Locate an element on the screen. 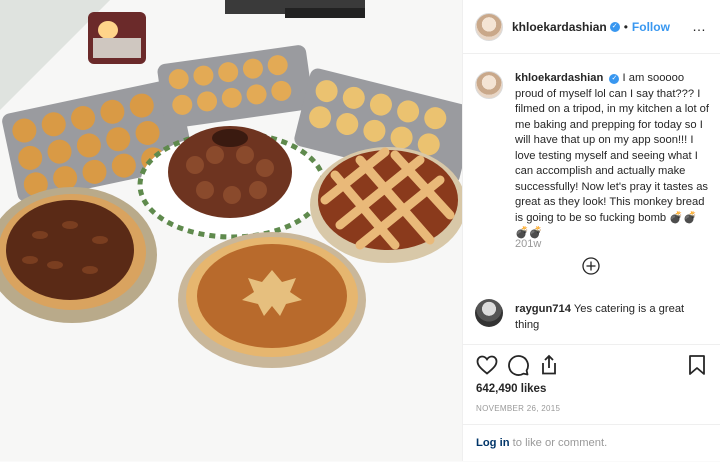 This screenshot has width=720, height=462. heart-icon is located at coordinates (487, 365).